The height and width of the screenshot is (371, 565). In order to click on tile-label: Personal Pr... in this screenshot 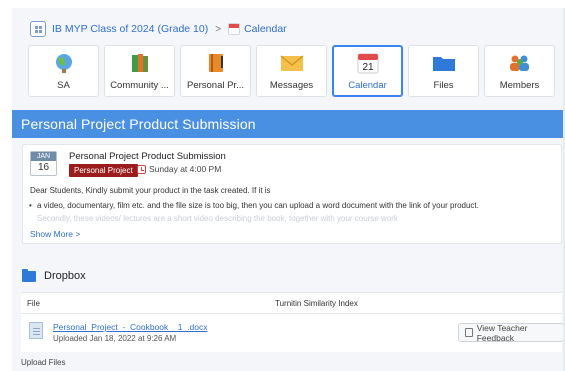, I will do `click(215, 85)`.